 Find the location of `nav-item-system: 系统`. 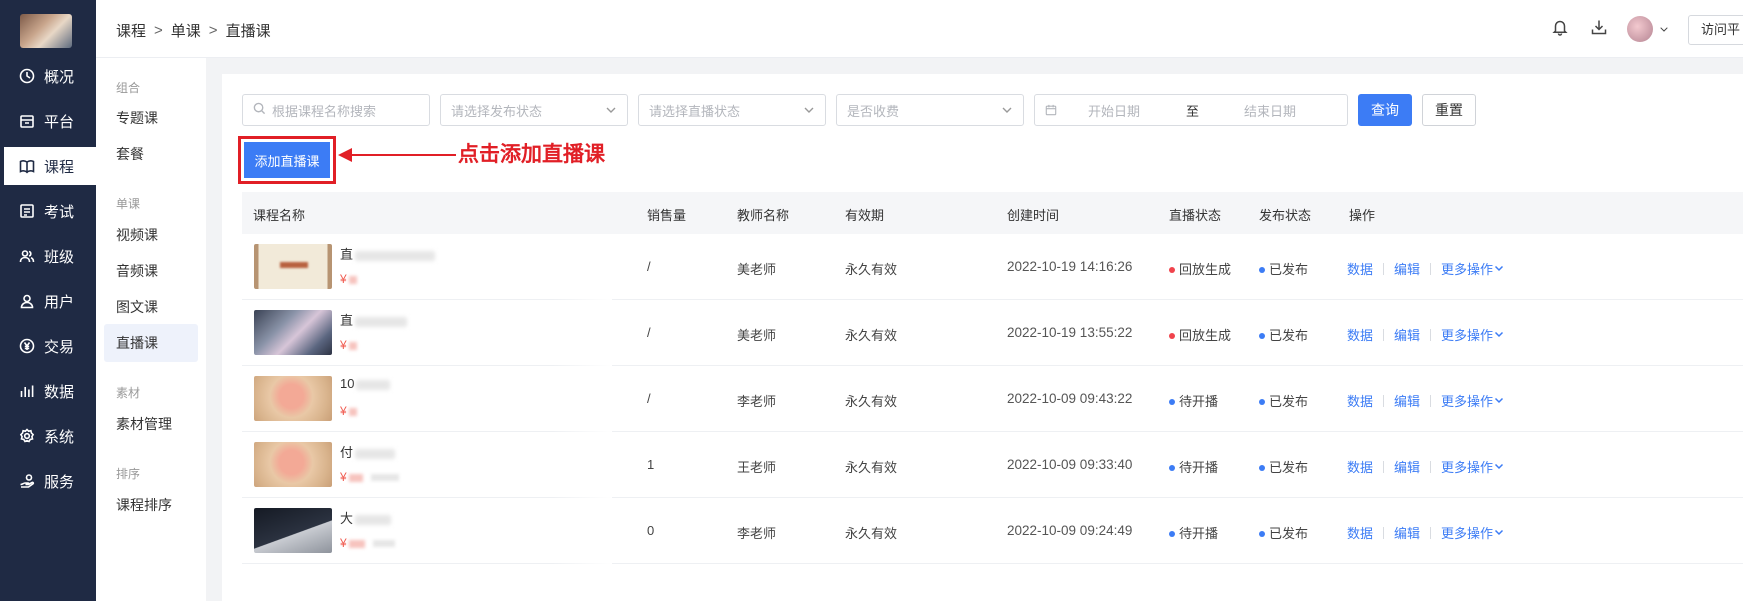

nav-item-system: 系统 is located at coordinates (48, 436).